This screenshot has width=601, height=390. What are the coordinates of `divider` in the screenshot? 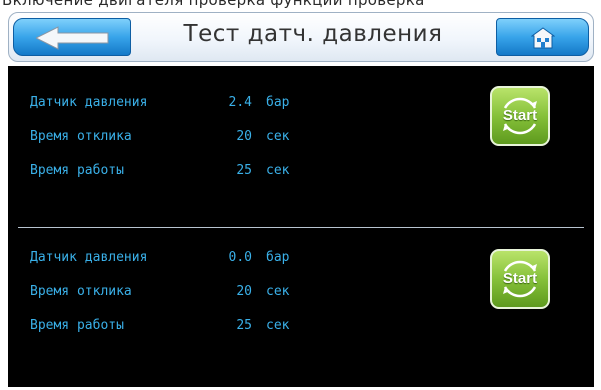 It's located at (301, 227).